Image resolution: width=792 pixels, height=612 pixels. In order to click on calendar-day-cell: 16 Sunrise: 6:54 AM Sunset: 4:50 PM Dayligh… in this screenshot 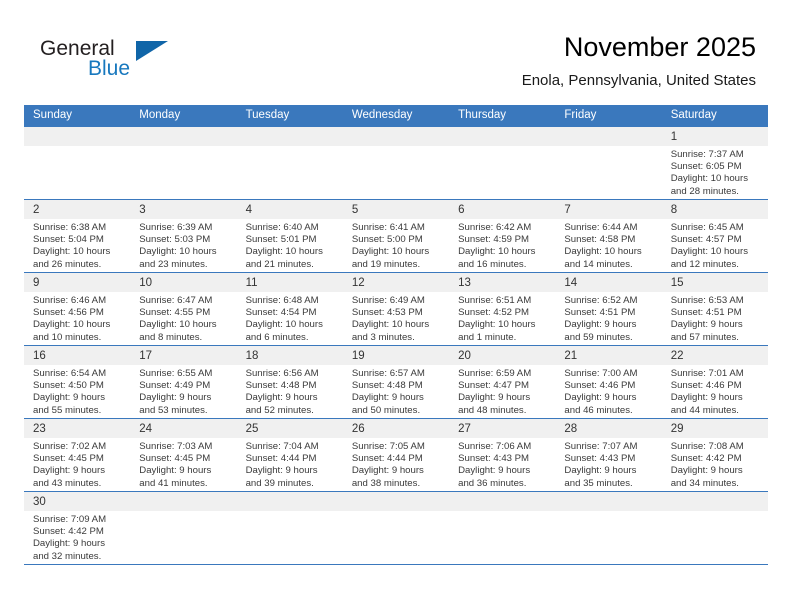, I will do `click(77, 382)`.